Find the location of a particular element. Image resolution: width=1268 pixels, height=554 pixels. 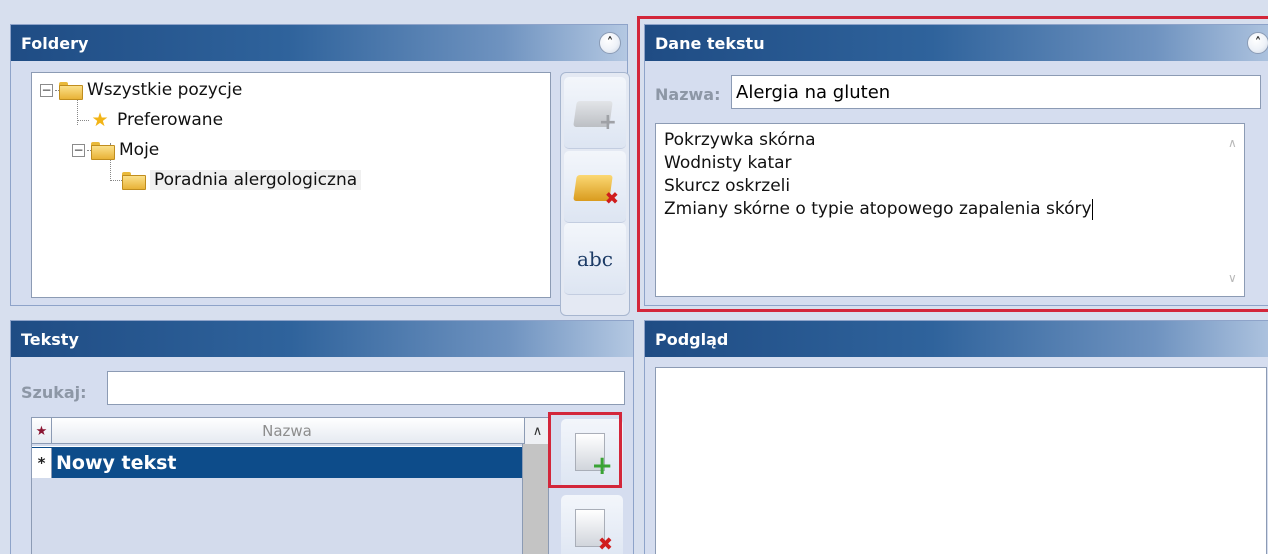

tree-node-label: Poradnia alergologiczna is located at coordinates (256, 180).